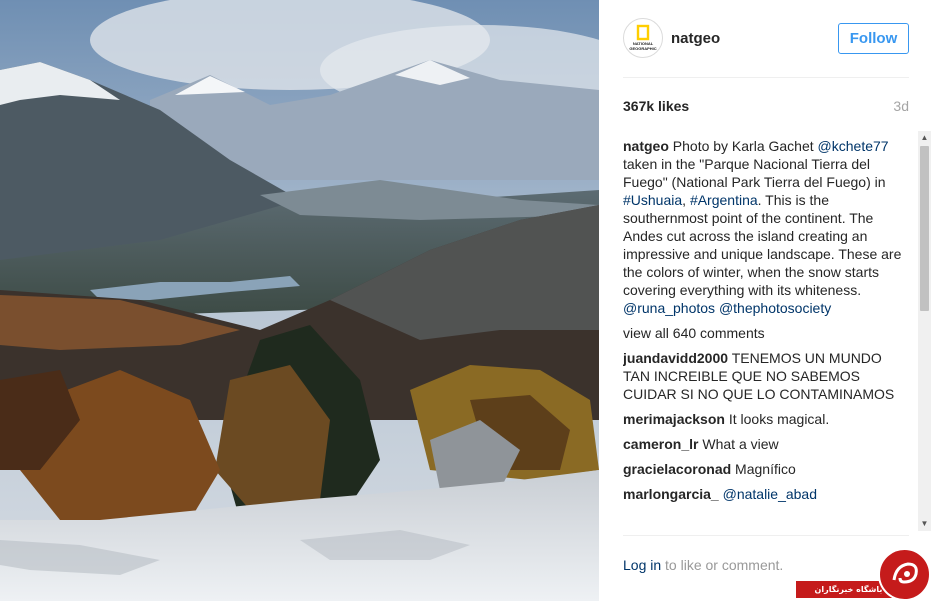  Describe the element at coordinates (677, 469) in the screenshot. I see `comment-username: gracielacoronad` at that location.